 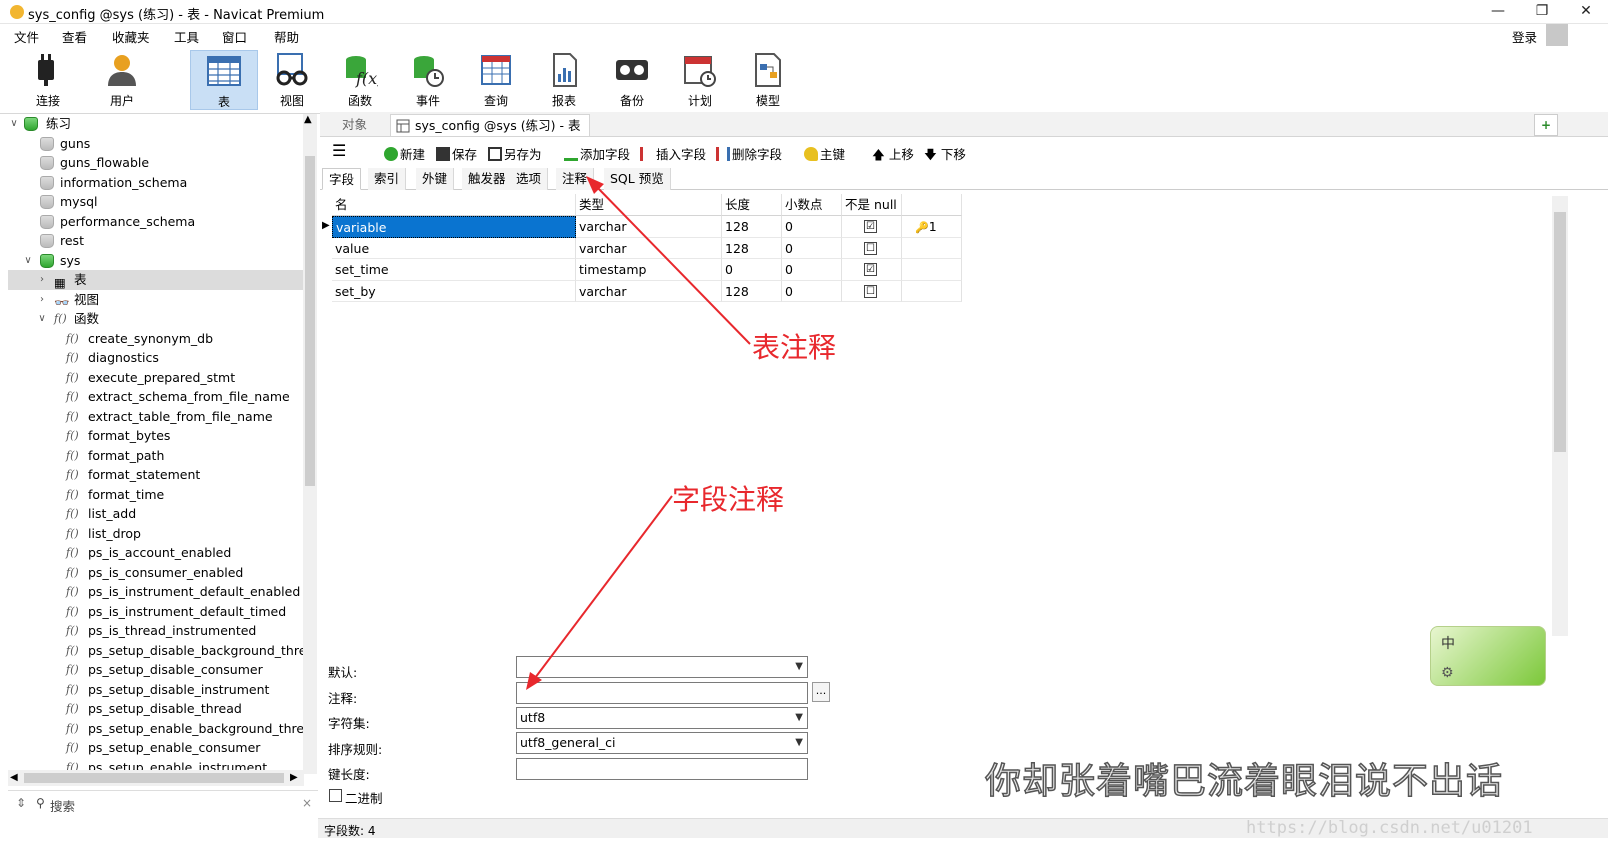 I want to click on video-caption: 你却张着嘴巴流着眼泪说不出话, so click(x=1244, y=781).